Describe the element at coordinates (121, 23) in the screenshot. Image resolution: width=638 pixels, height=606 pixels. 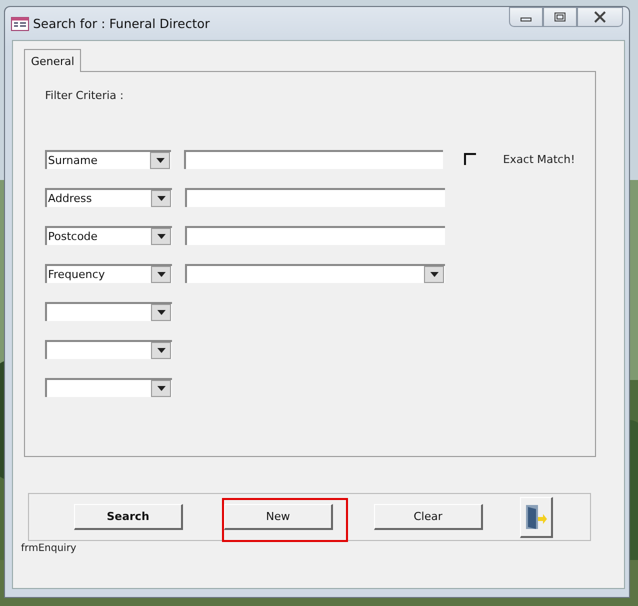
I see `window-title: Search for : Funeral Director` at that location.